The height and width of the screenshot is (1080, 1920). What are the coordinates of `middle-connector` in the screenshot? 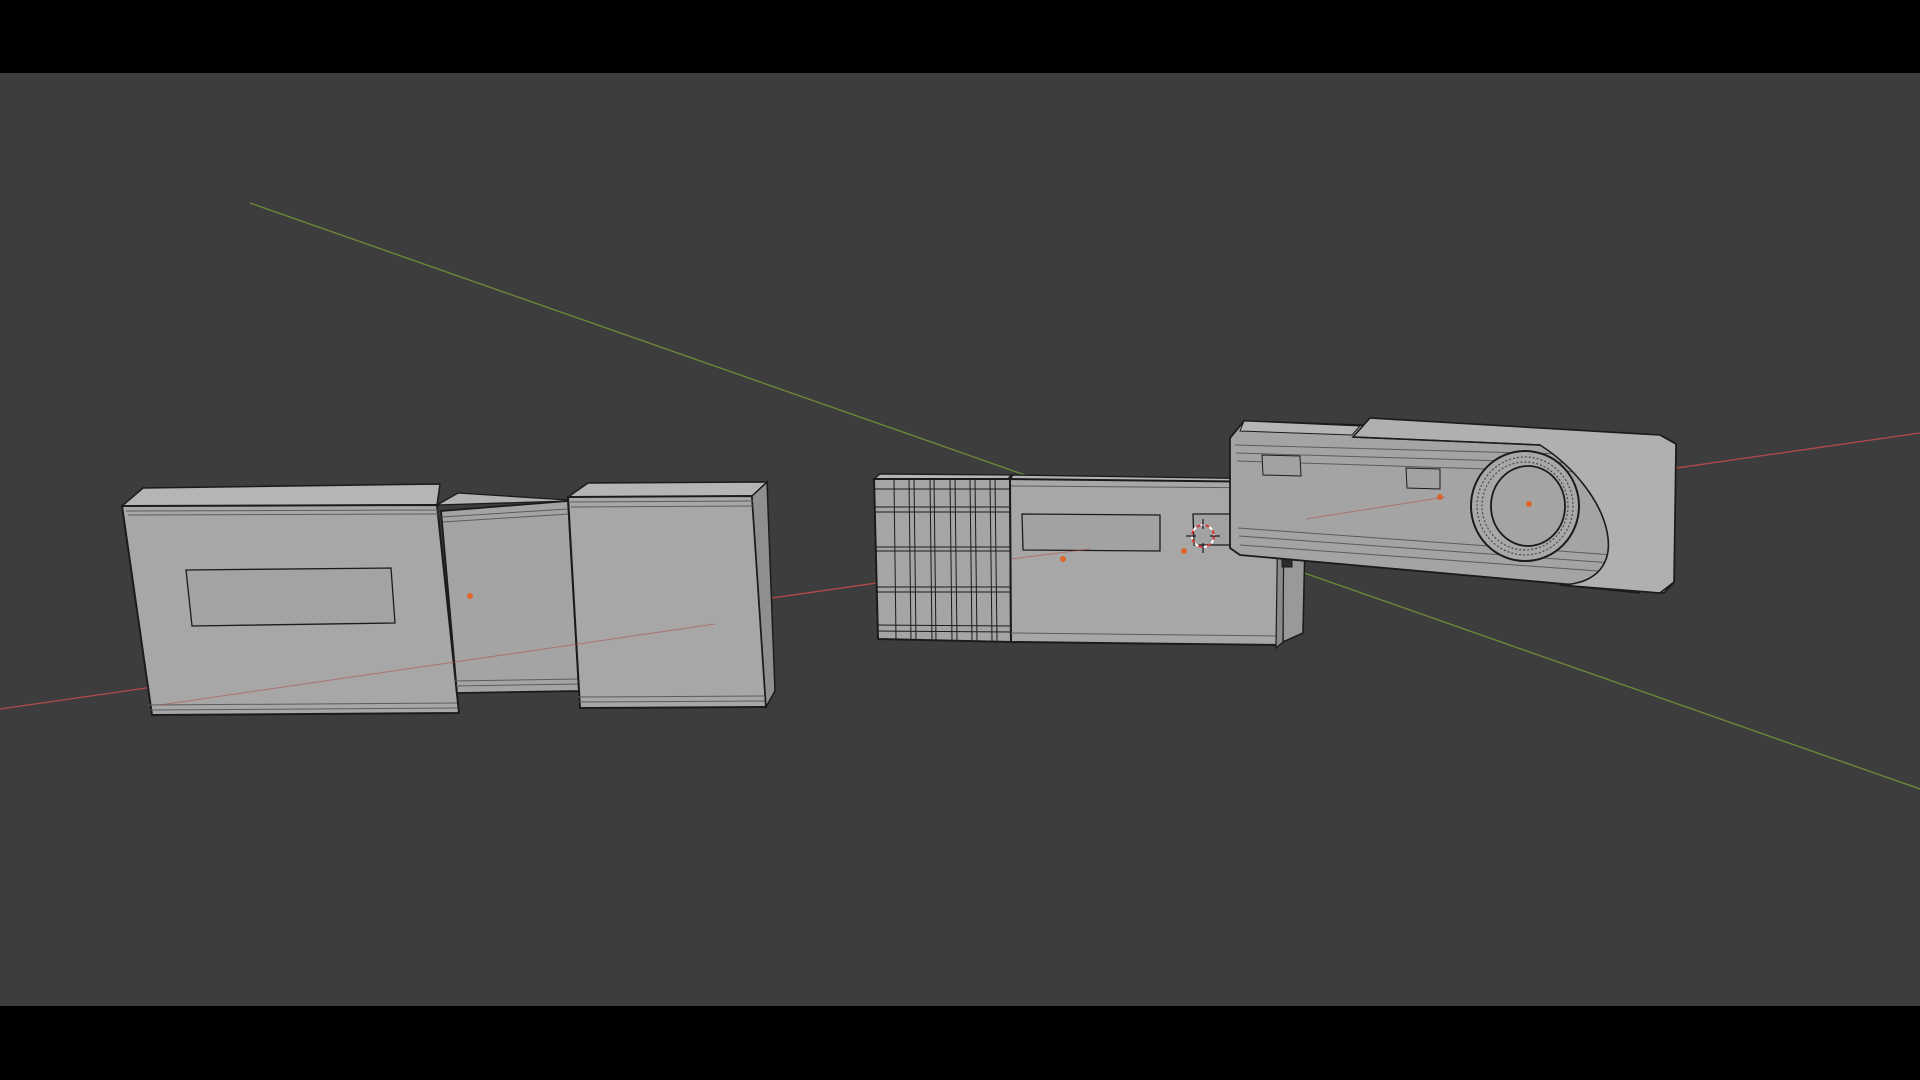 It's located at (508, 593).